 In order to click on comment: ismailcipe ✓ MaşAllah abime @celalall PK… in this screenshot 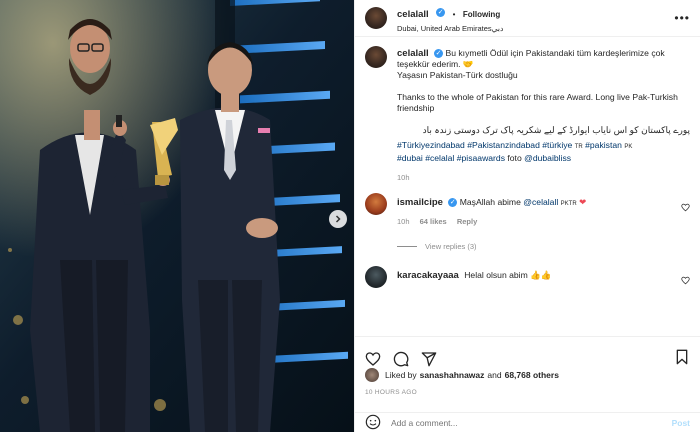, I will do `click(527, 222)`.